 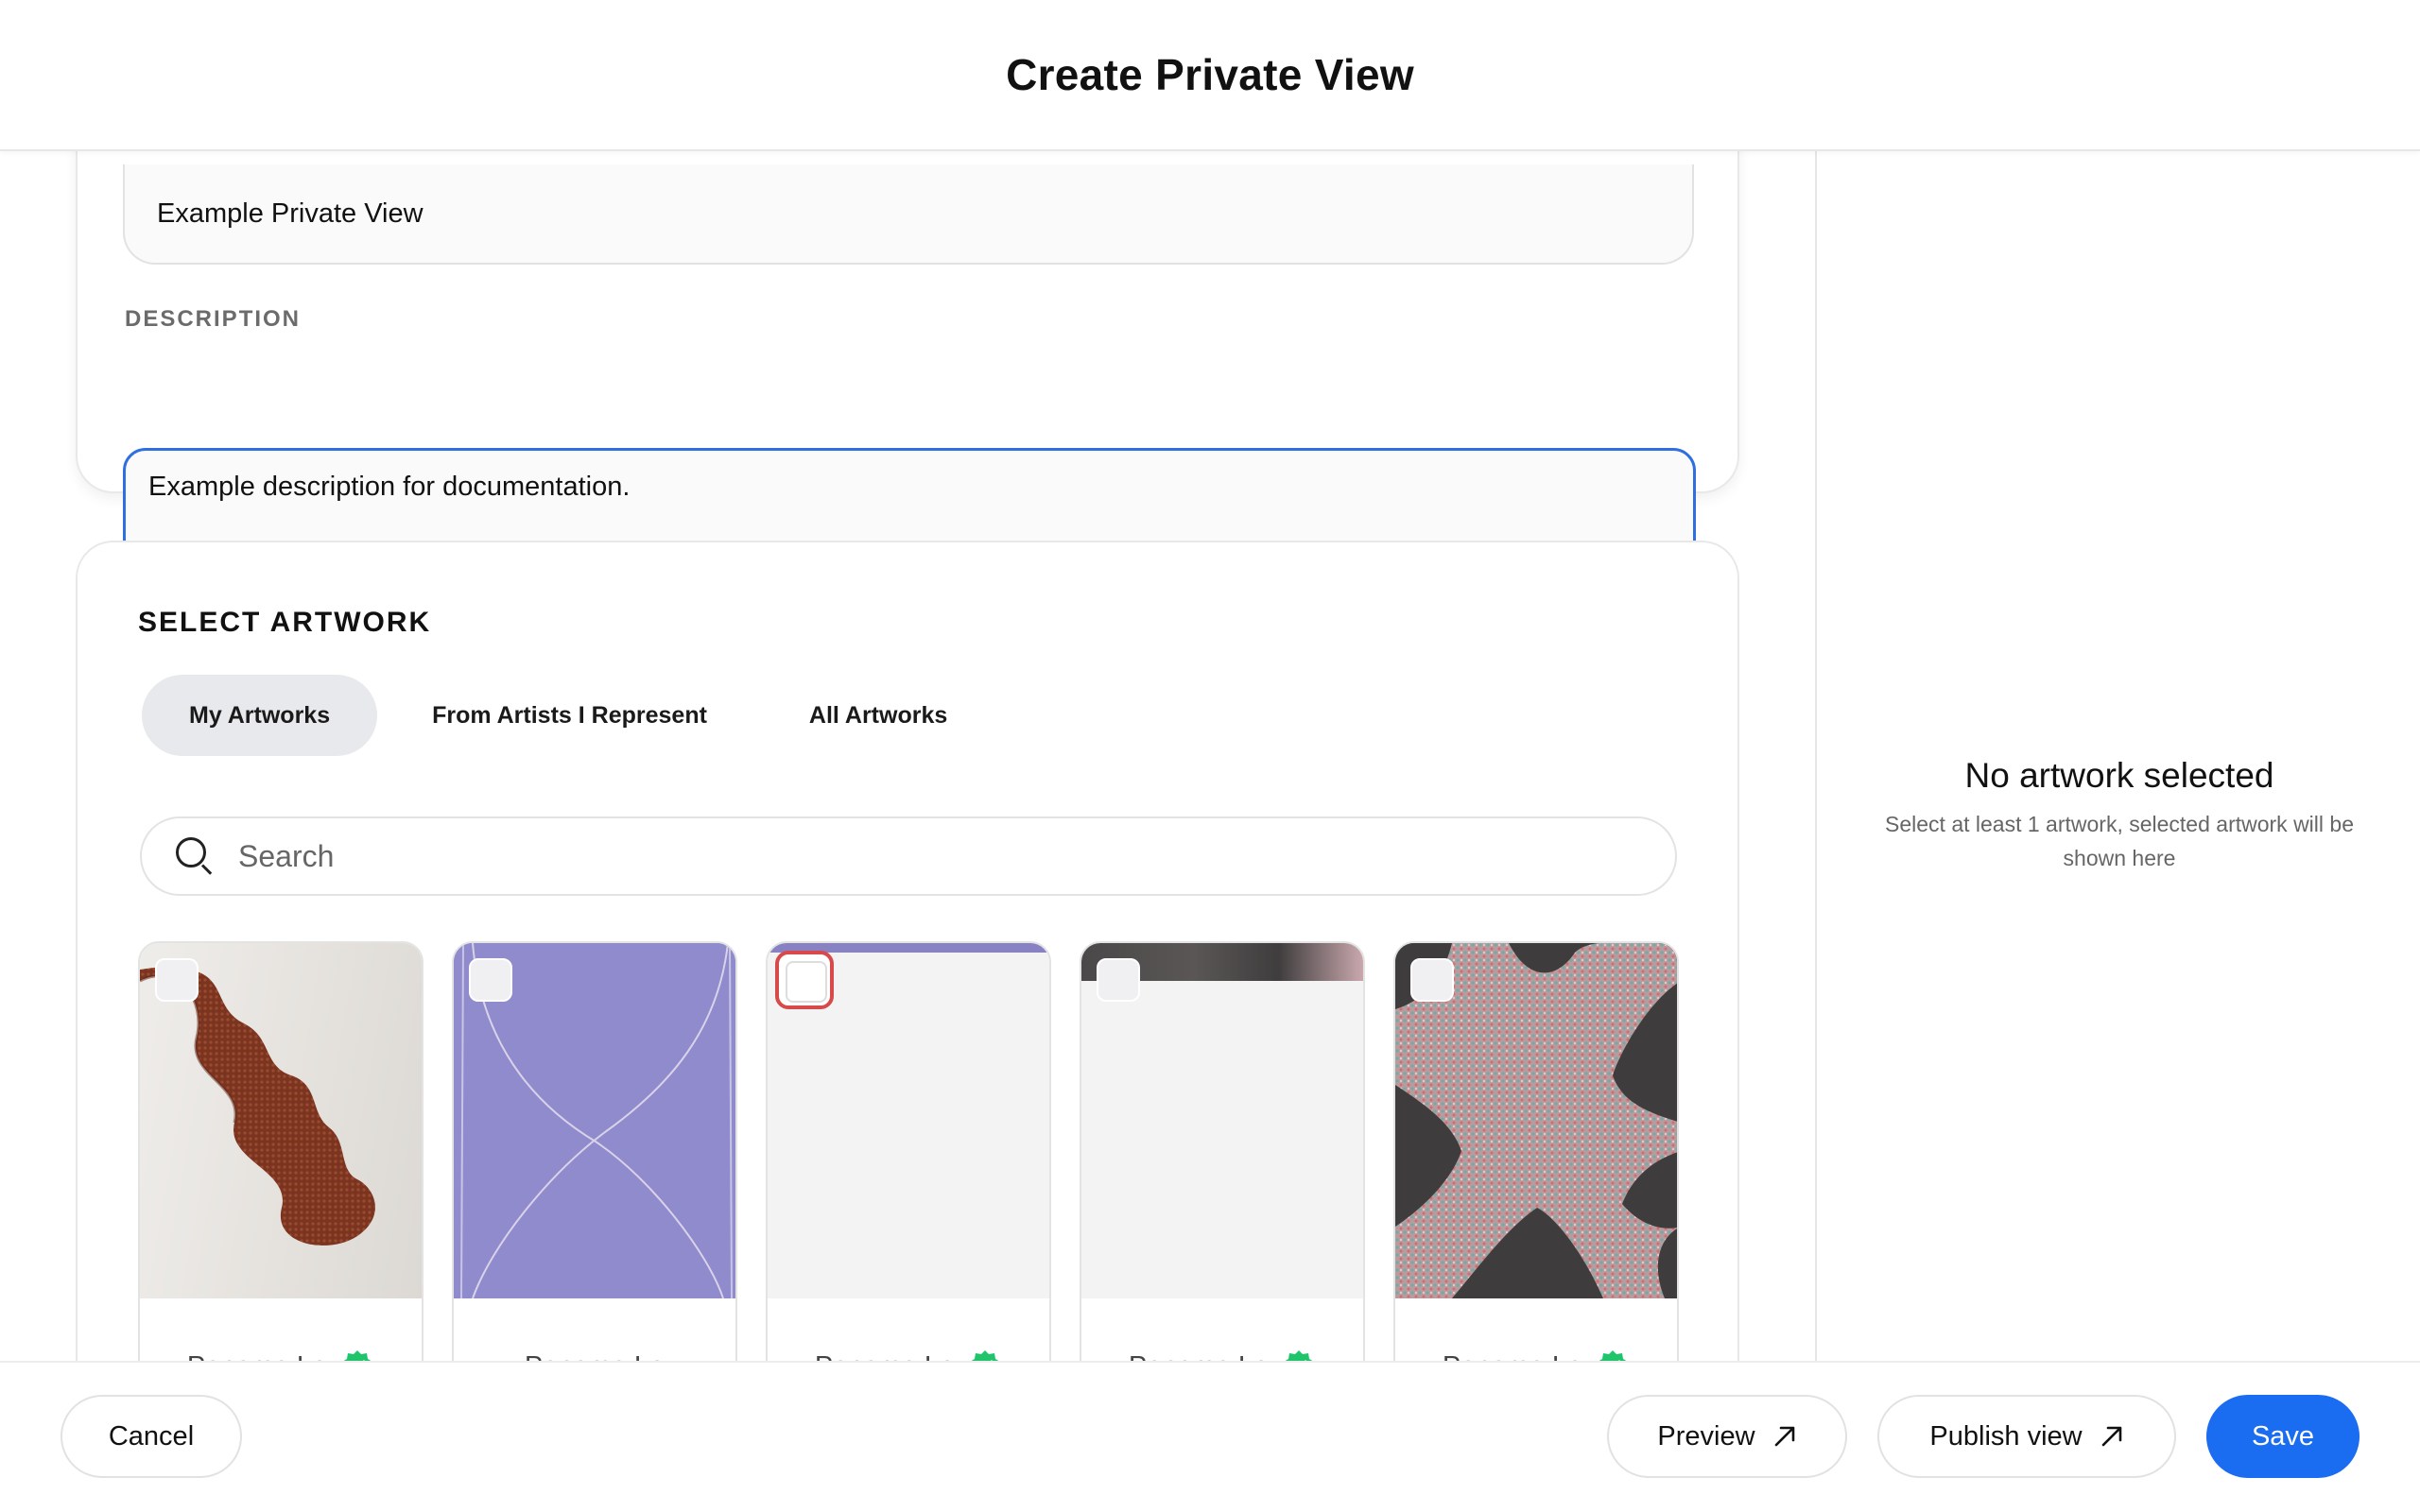 I want to click on description-text: Example description for documentation., so click(x=389, y=487).